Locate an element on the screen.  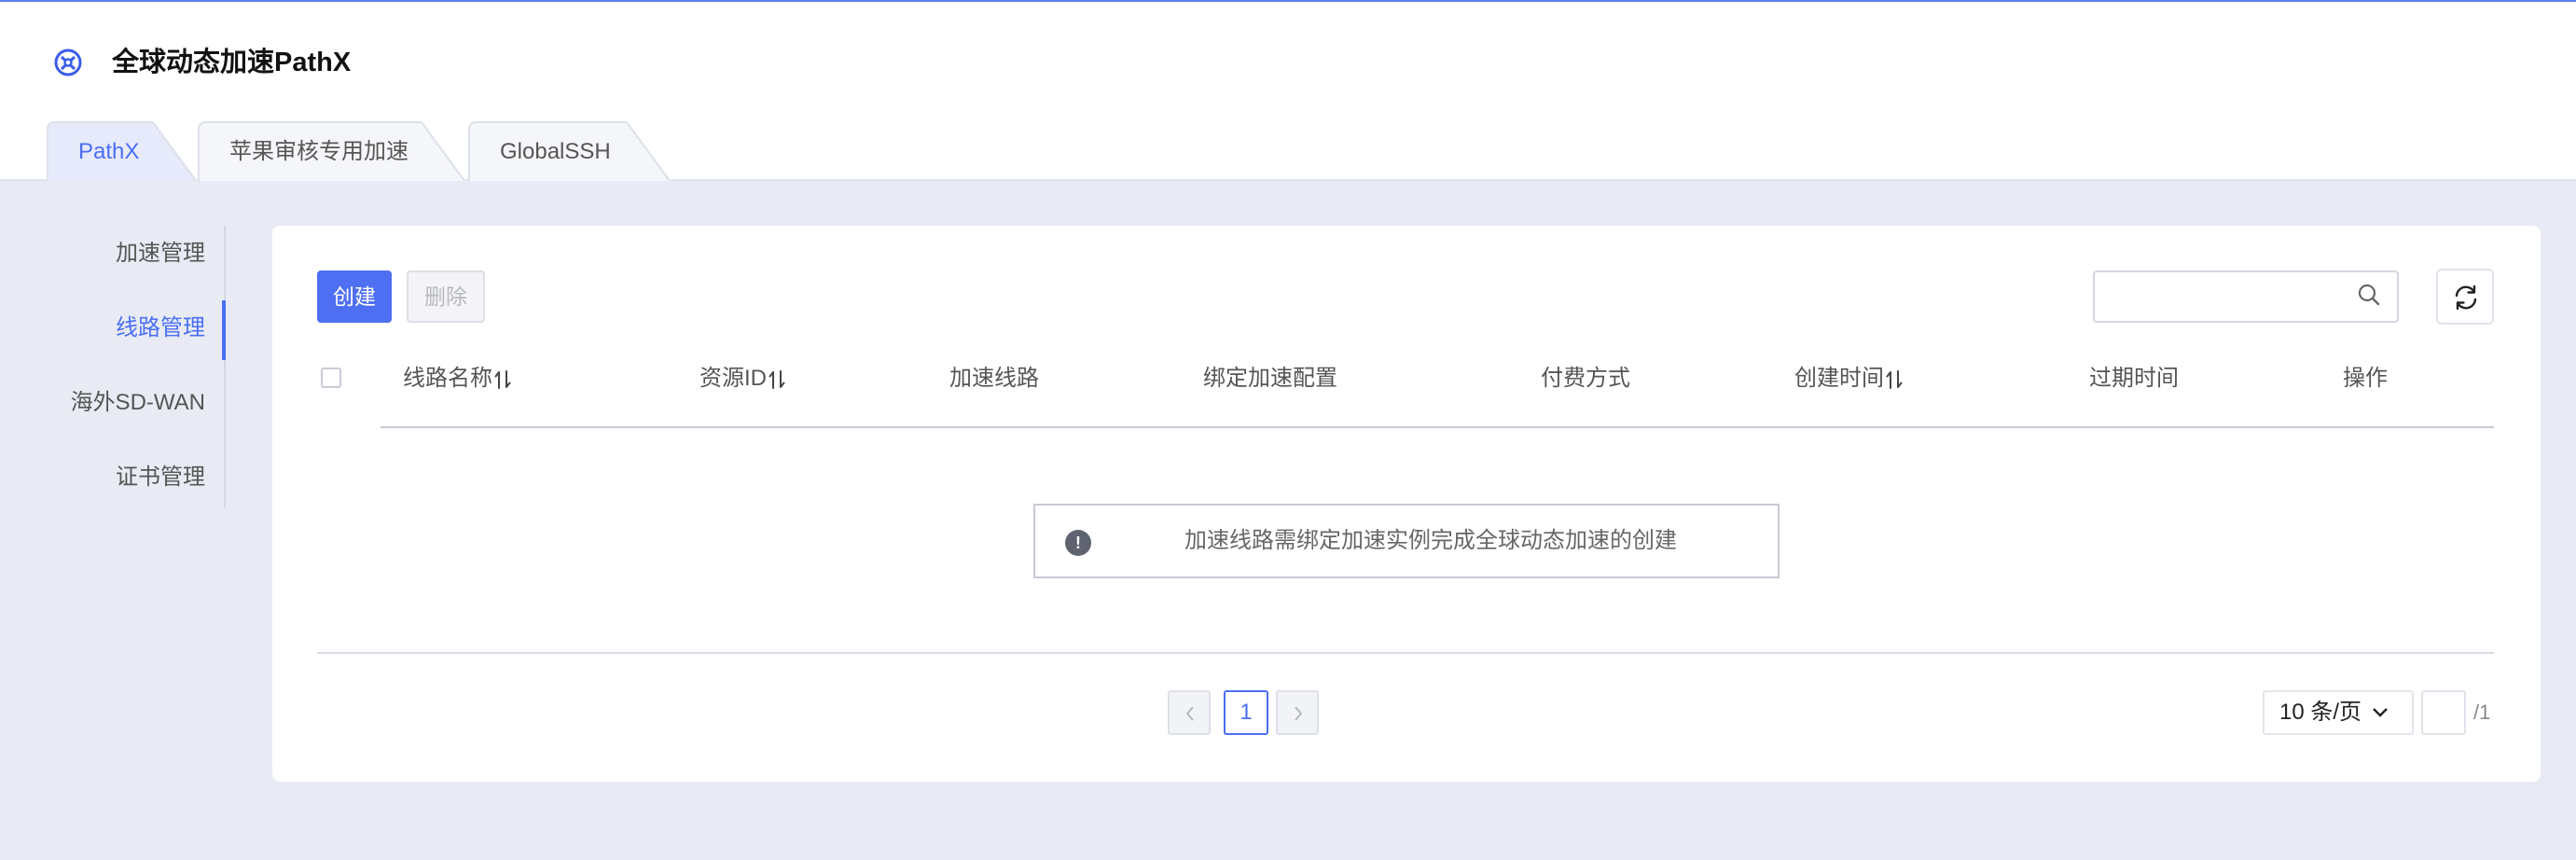
delete-button: 删除 is located at coordinates (446, 296).